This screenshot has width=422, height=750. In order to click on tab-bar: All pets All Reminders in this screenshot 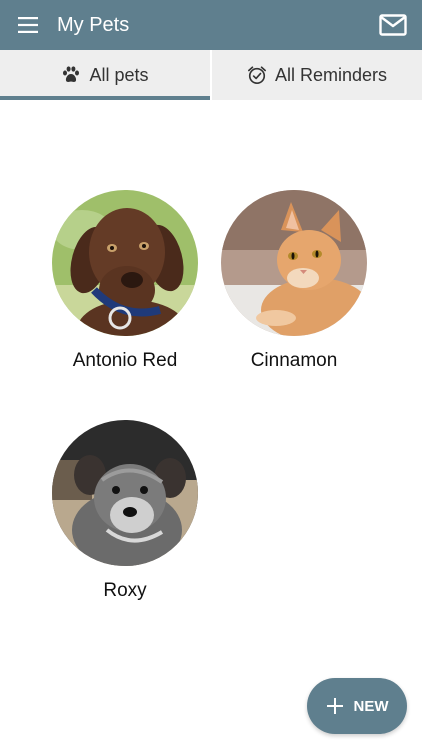, I will do `click(211, 75)`.